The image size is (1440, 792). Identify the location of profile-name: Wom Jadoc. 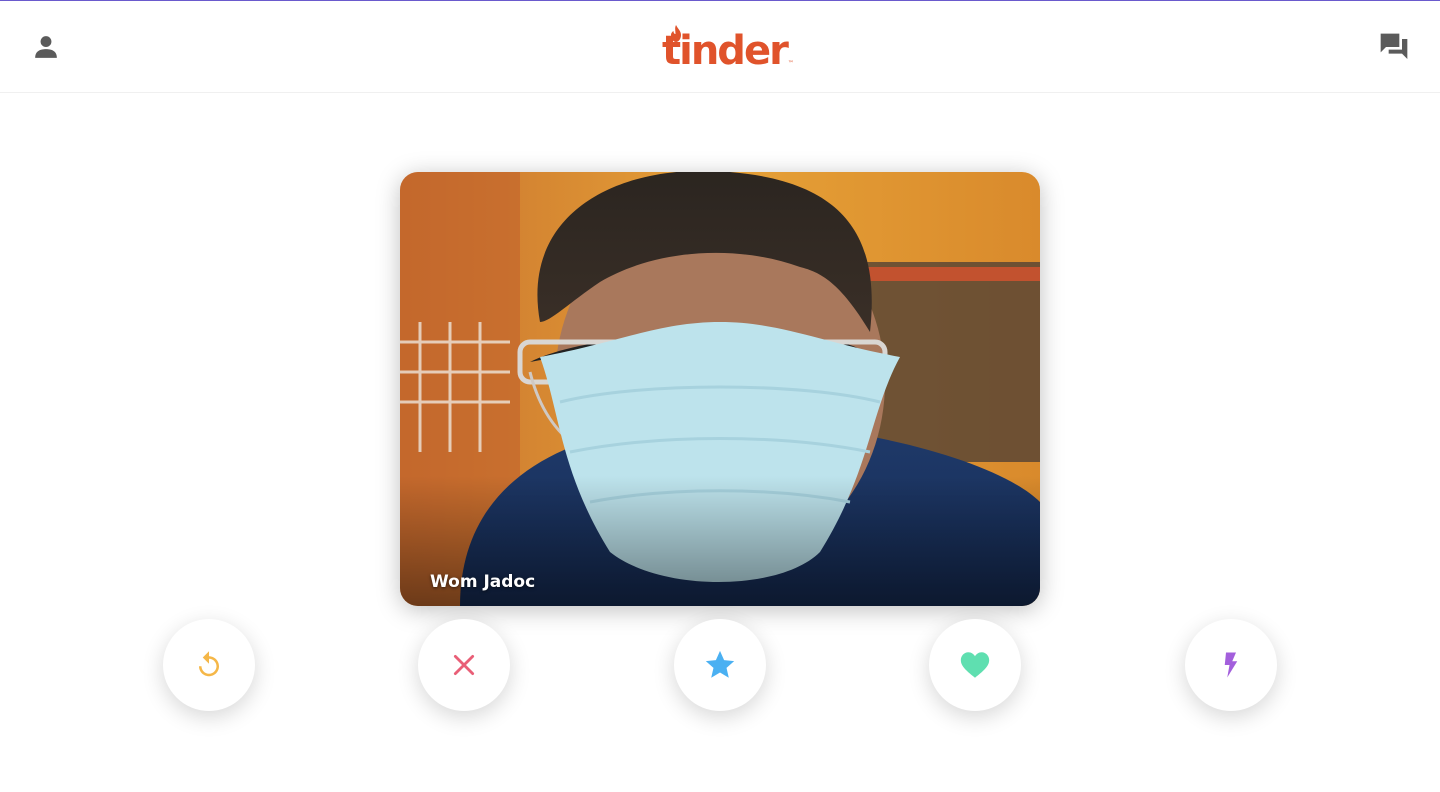
(483, 582).